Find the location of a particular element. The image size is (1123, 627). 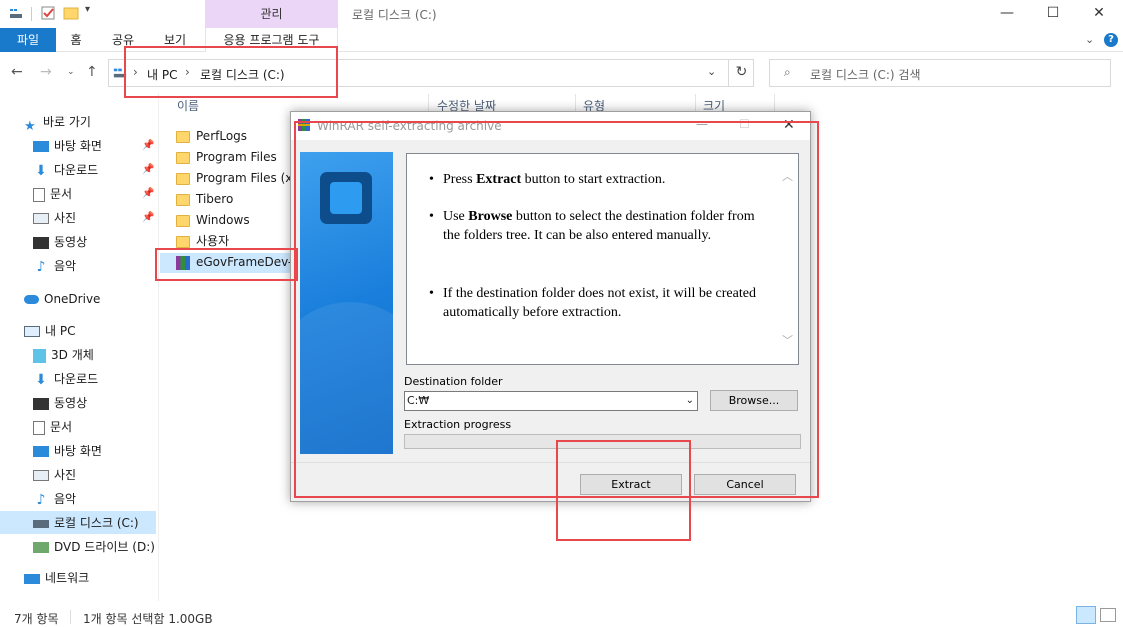

sidebar-item-label: 바탕 화면 is located at coordinates (78, 146).